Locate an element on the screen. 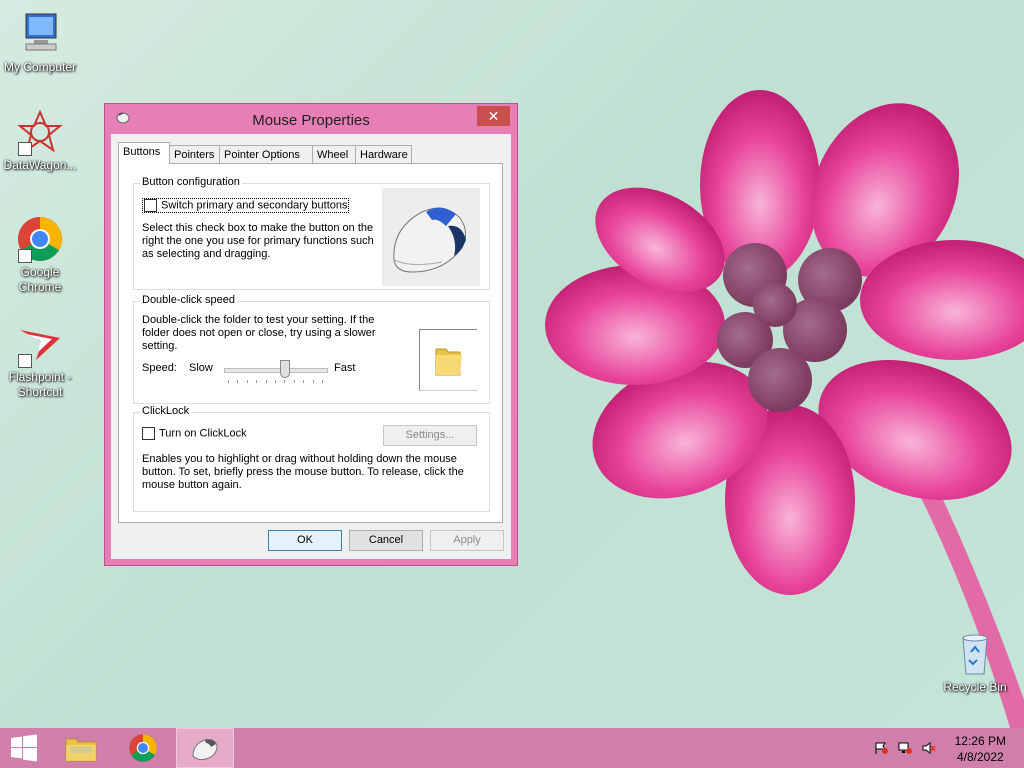  test-folder-area is located at coordinates (448, 360).